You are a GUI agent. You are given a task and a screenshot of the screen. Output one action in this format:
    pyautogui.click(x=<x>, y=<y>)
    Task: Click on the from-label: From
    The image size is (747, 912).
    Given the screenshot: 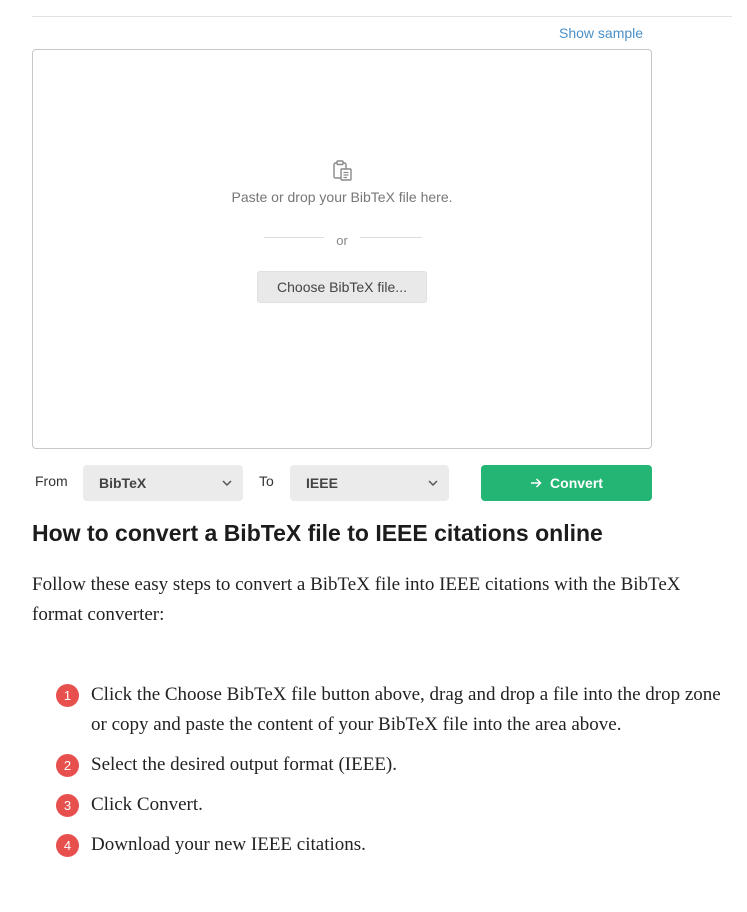 What is the action you would take?
    pyautogui.click(x=51, y=481)
    